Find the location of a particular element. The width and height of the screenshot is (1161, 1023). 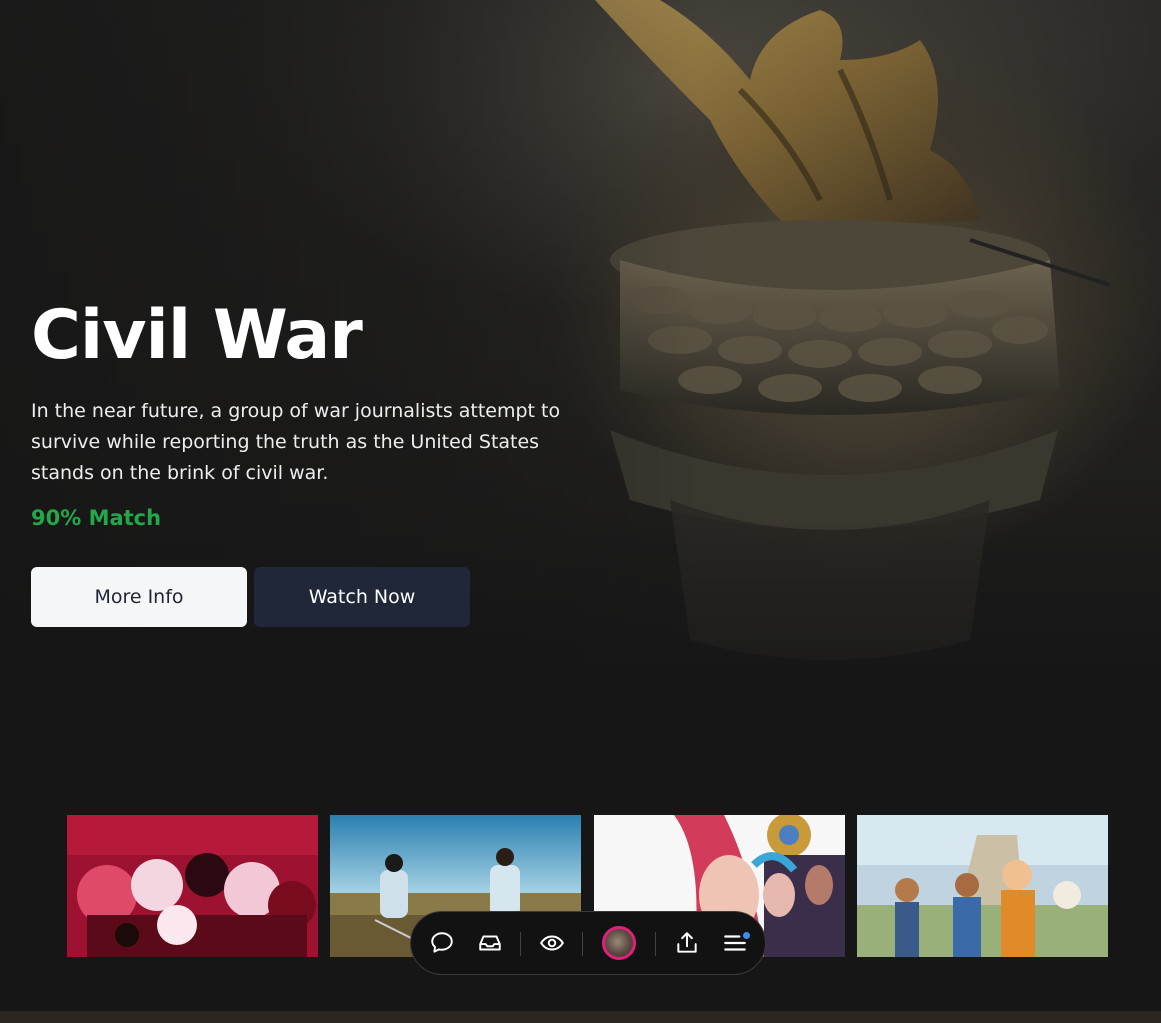

share-button is located at coordinates (687, 943).